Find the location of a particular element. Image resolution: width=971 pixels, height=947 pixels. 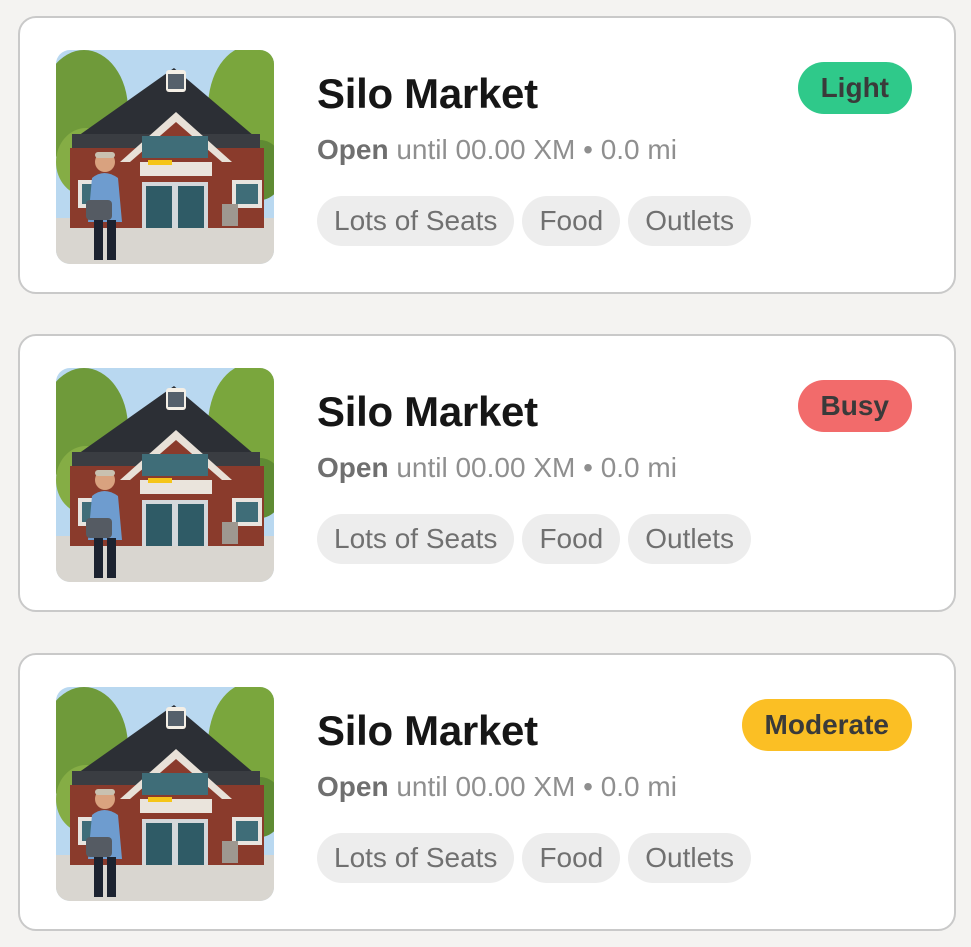

busyness-badge: Moderate is located at coordinates (826, 725).